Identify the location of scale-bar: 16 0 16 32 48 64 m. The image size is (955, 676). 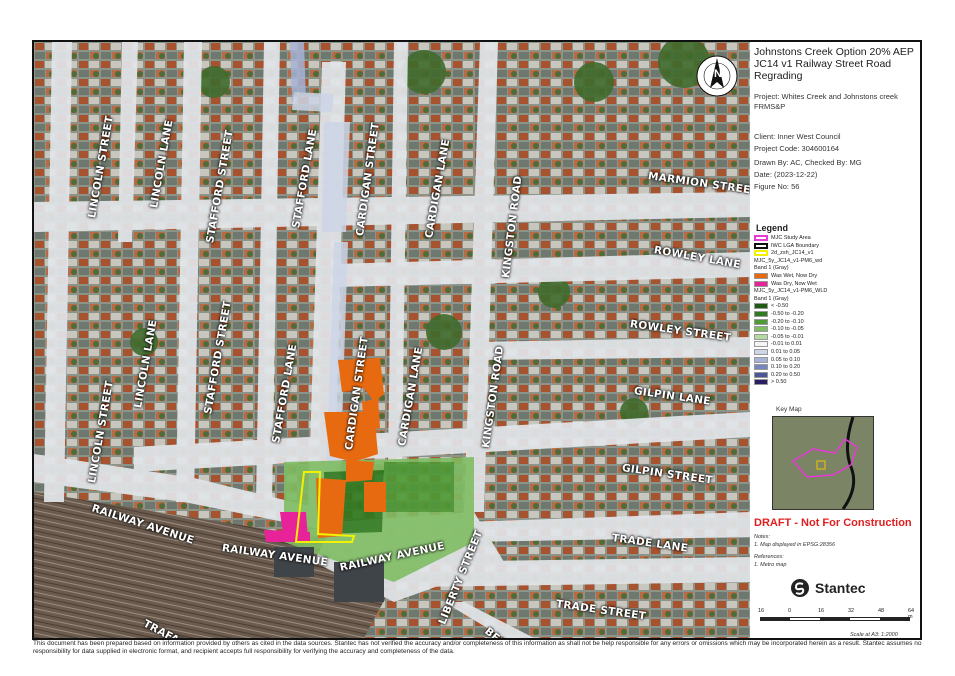
(836, 618).